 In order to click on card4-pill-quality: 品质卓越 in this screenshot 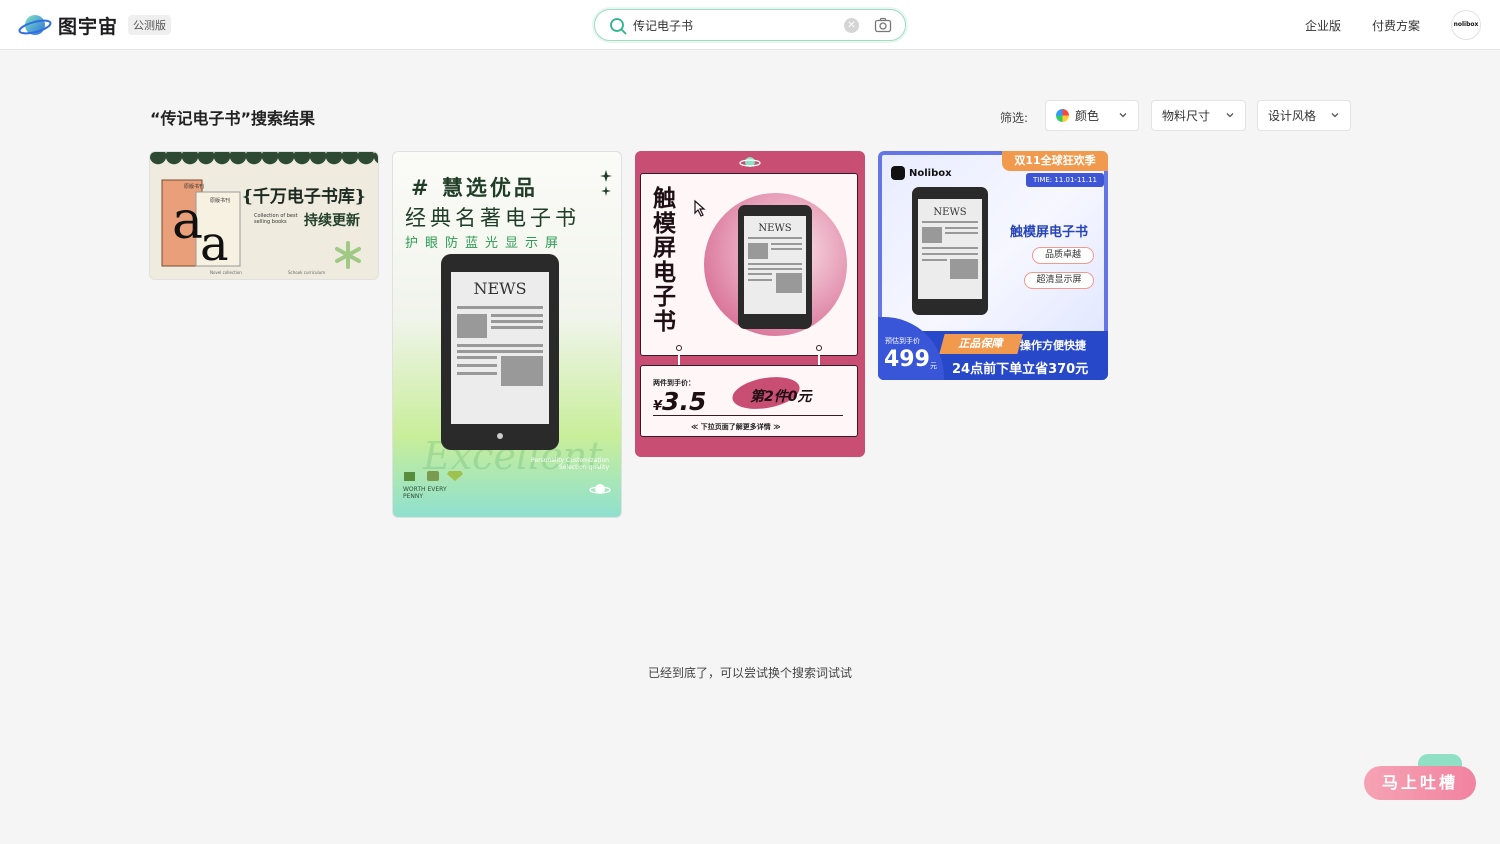, I will do `click(1063, 255)`.